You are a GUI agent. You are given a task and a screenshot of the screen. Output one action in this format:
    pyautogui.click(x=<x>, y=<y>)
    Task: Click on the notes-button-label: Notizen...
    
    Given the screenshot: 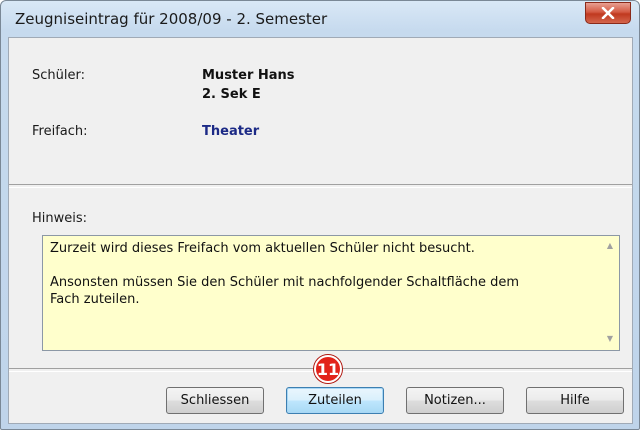 What is the action you would take?
    pyautogui.click(x=455, y=400)
    